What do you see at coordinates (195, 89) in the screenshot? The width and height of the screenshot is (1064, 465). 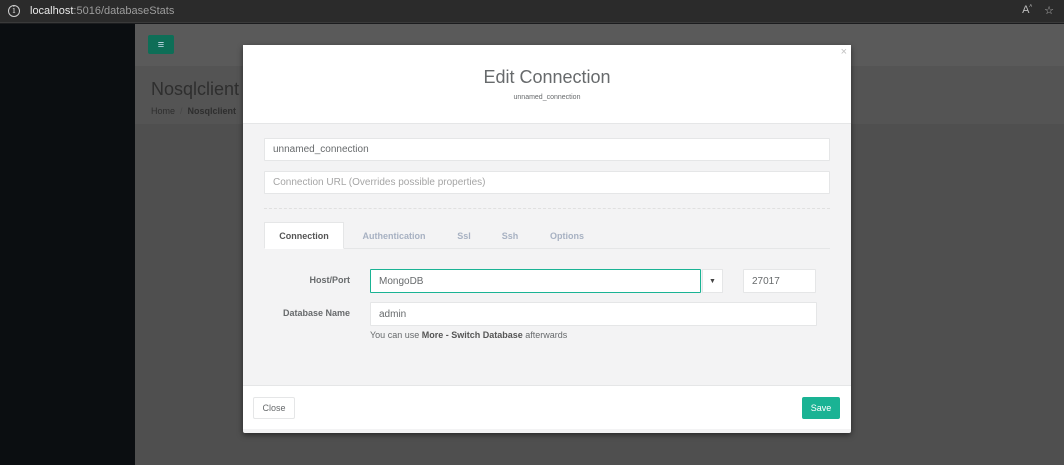 I see `page-title: Nosqlclient` at bounding box center [195, 89].